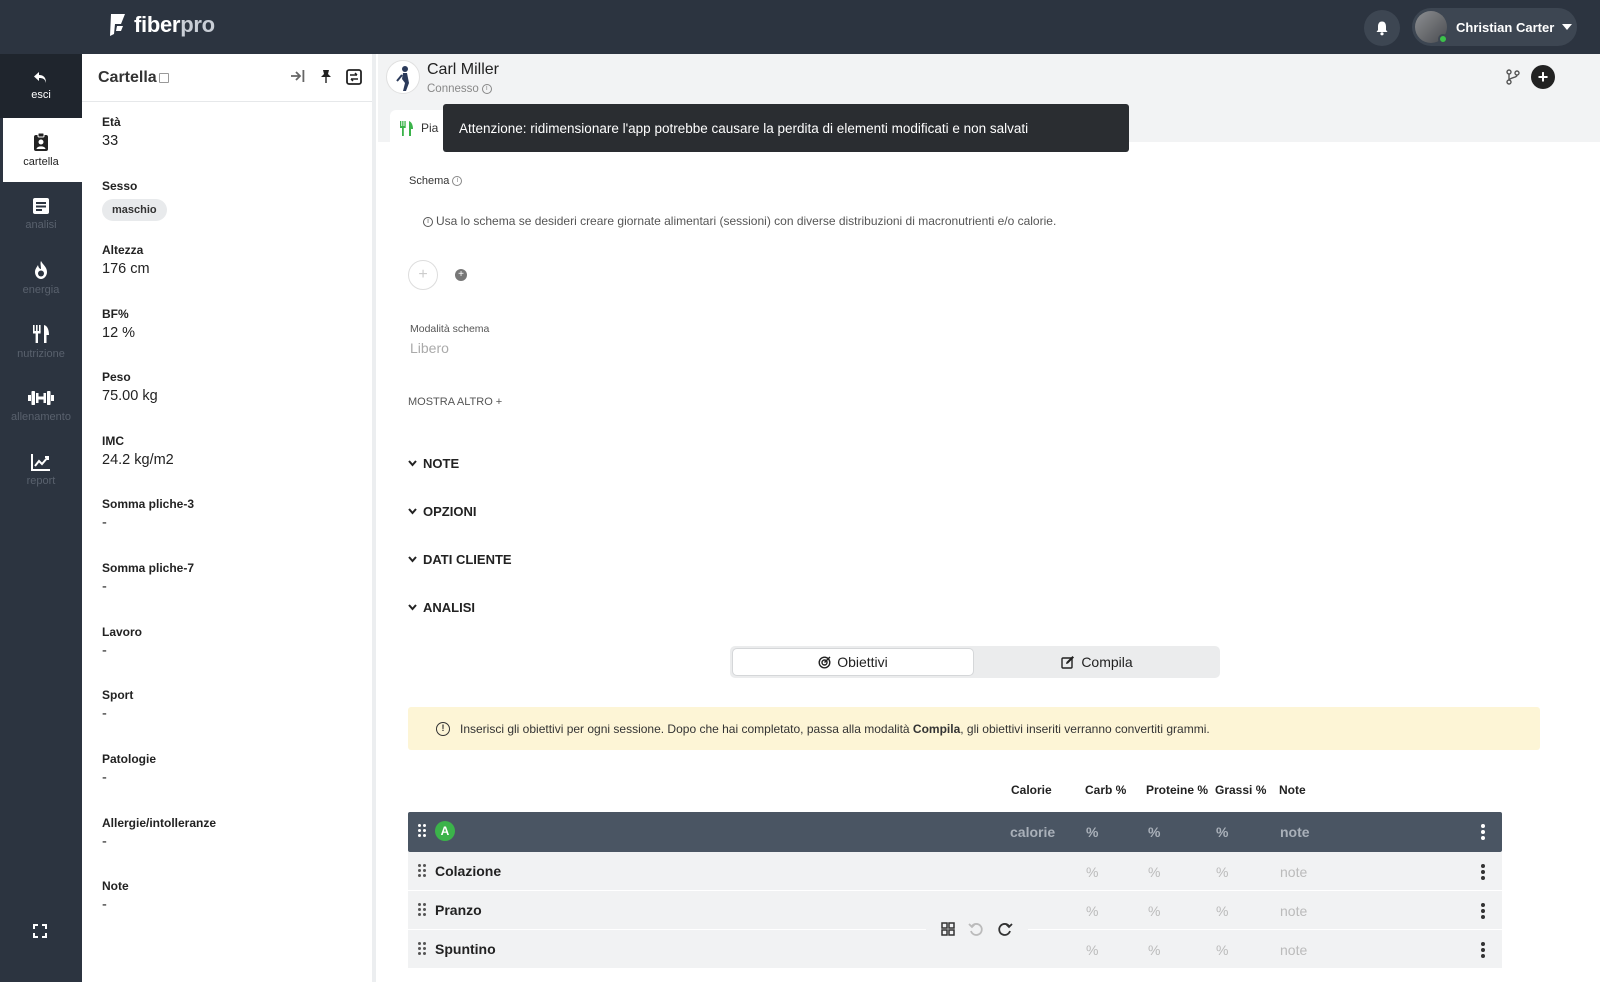 The width and height of the screenshot is (1600, 982). Describe the element at coordinates (433, 463) in the screenshot. I see `section-note: NOTE` at that location.